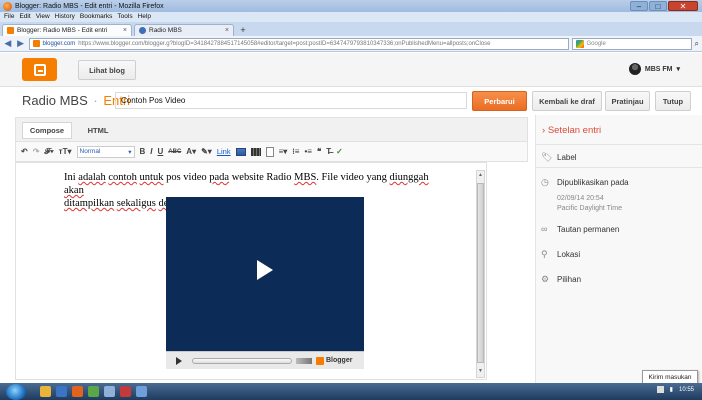  I want to click on view-blog-button: Lihat blog, so click(107, 70).